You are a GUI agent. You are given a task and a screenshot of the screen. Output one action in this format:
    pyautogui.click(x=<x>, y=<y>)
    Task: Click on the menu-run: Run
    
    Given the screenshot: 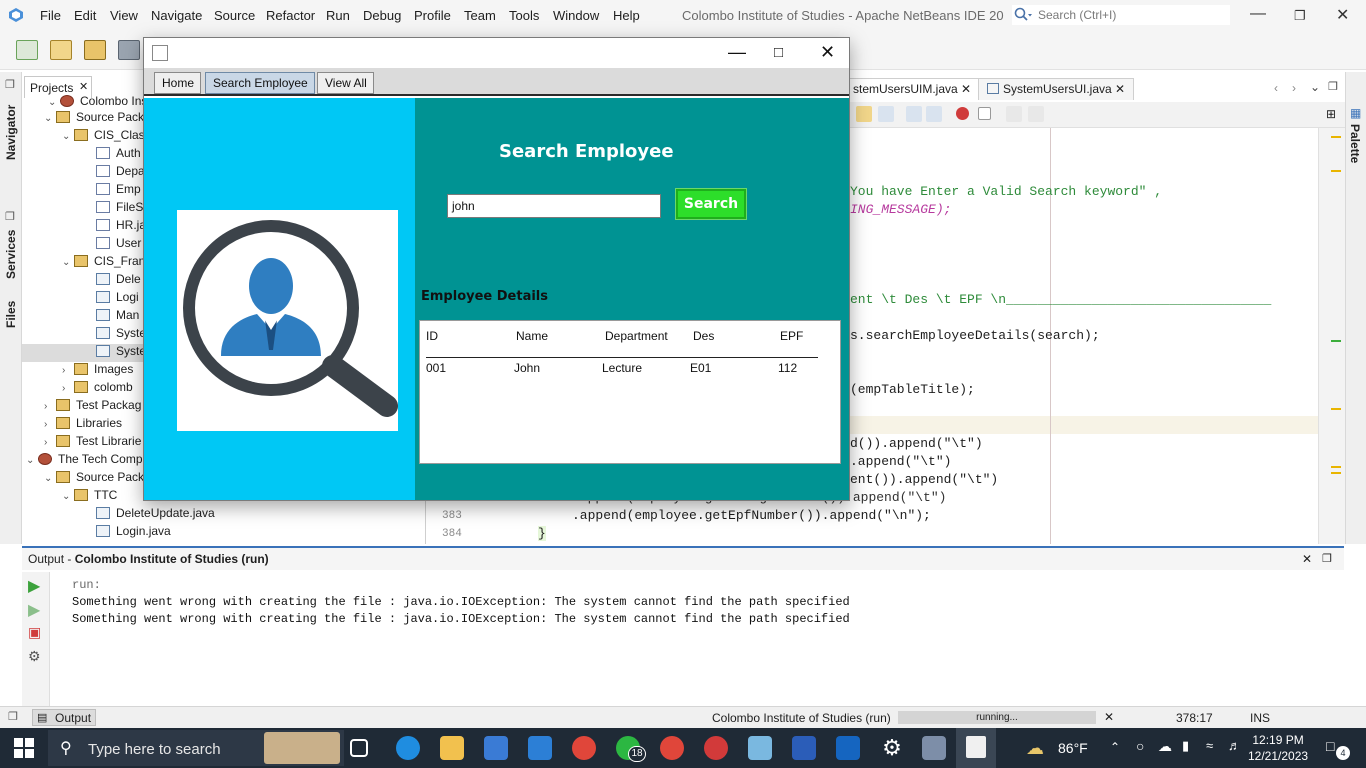 What is the action you would take?
    pyautogui.click(x=338, y=15)
    